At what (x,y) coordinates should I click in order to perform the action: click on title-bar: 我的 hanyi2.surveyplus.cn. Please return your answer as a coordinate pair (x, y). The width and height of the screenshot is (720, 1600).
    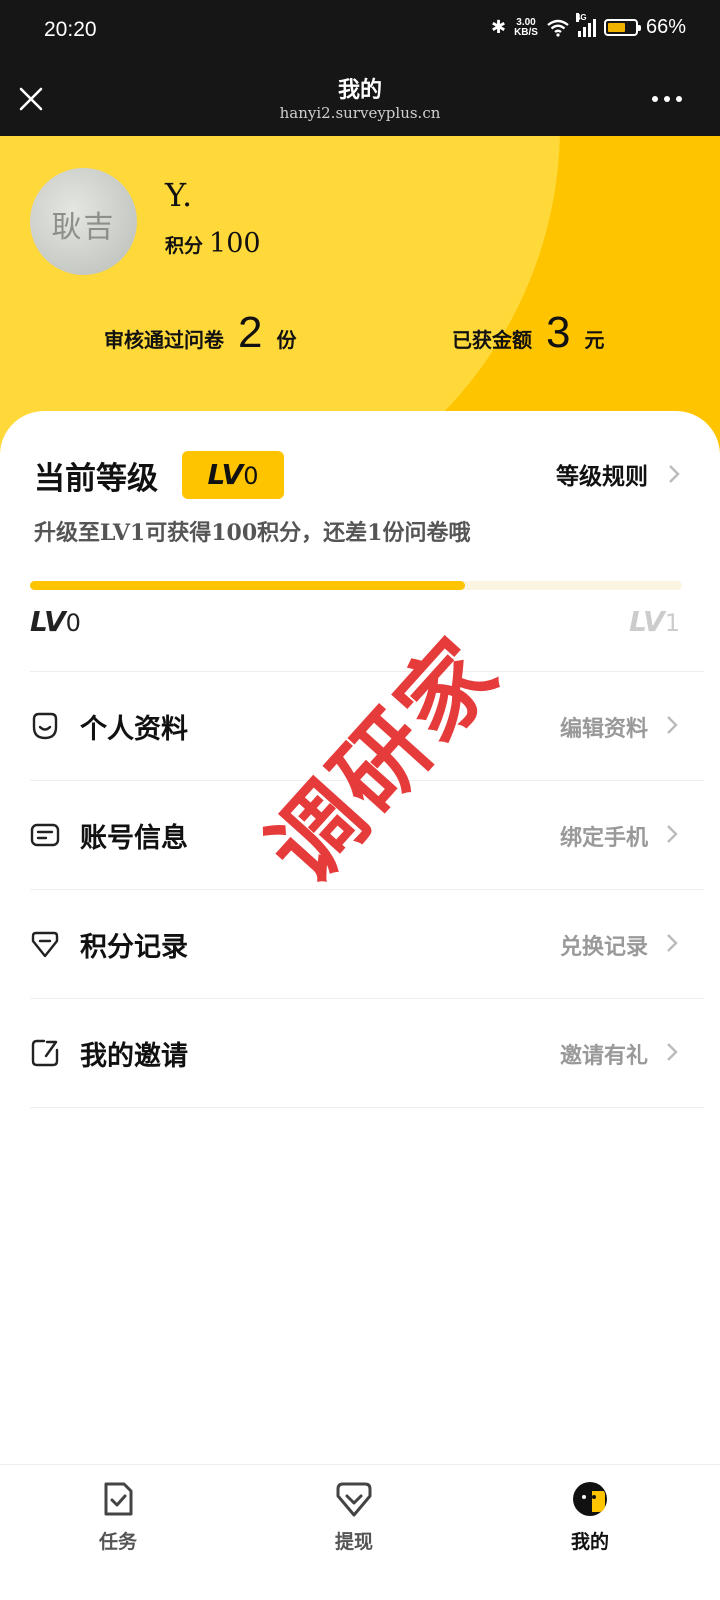
    Looking at the image, I should click on (360, 99).